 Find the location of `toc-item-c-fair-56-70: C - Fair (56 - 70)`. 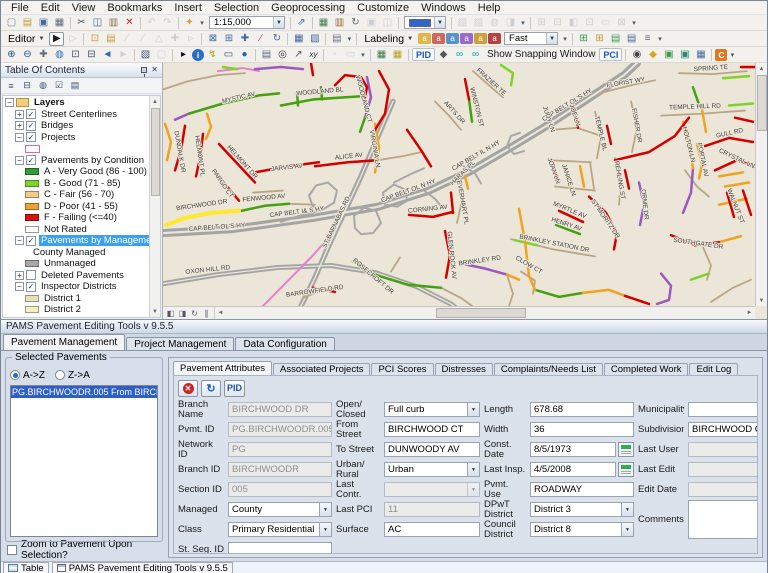

toc-item-c-fair-56-70: C - Fair (56 - 70) is located at coordinates (76, 195).